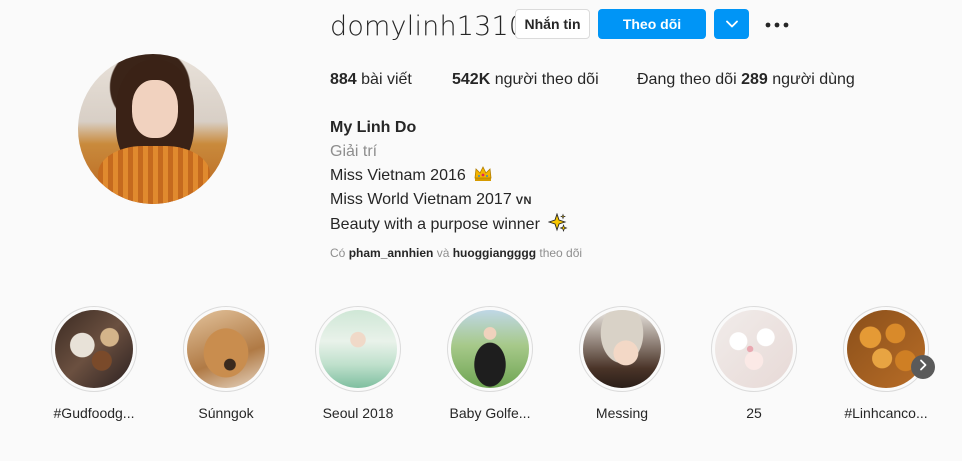 The image size is (962, 461). What do you see at coordinates (435, 224) in the screenshot?
I see `bio-line-3-text: Beauty with a purpose winner` at bounding box center [435, 224].